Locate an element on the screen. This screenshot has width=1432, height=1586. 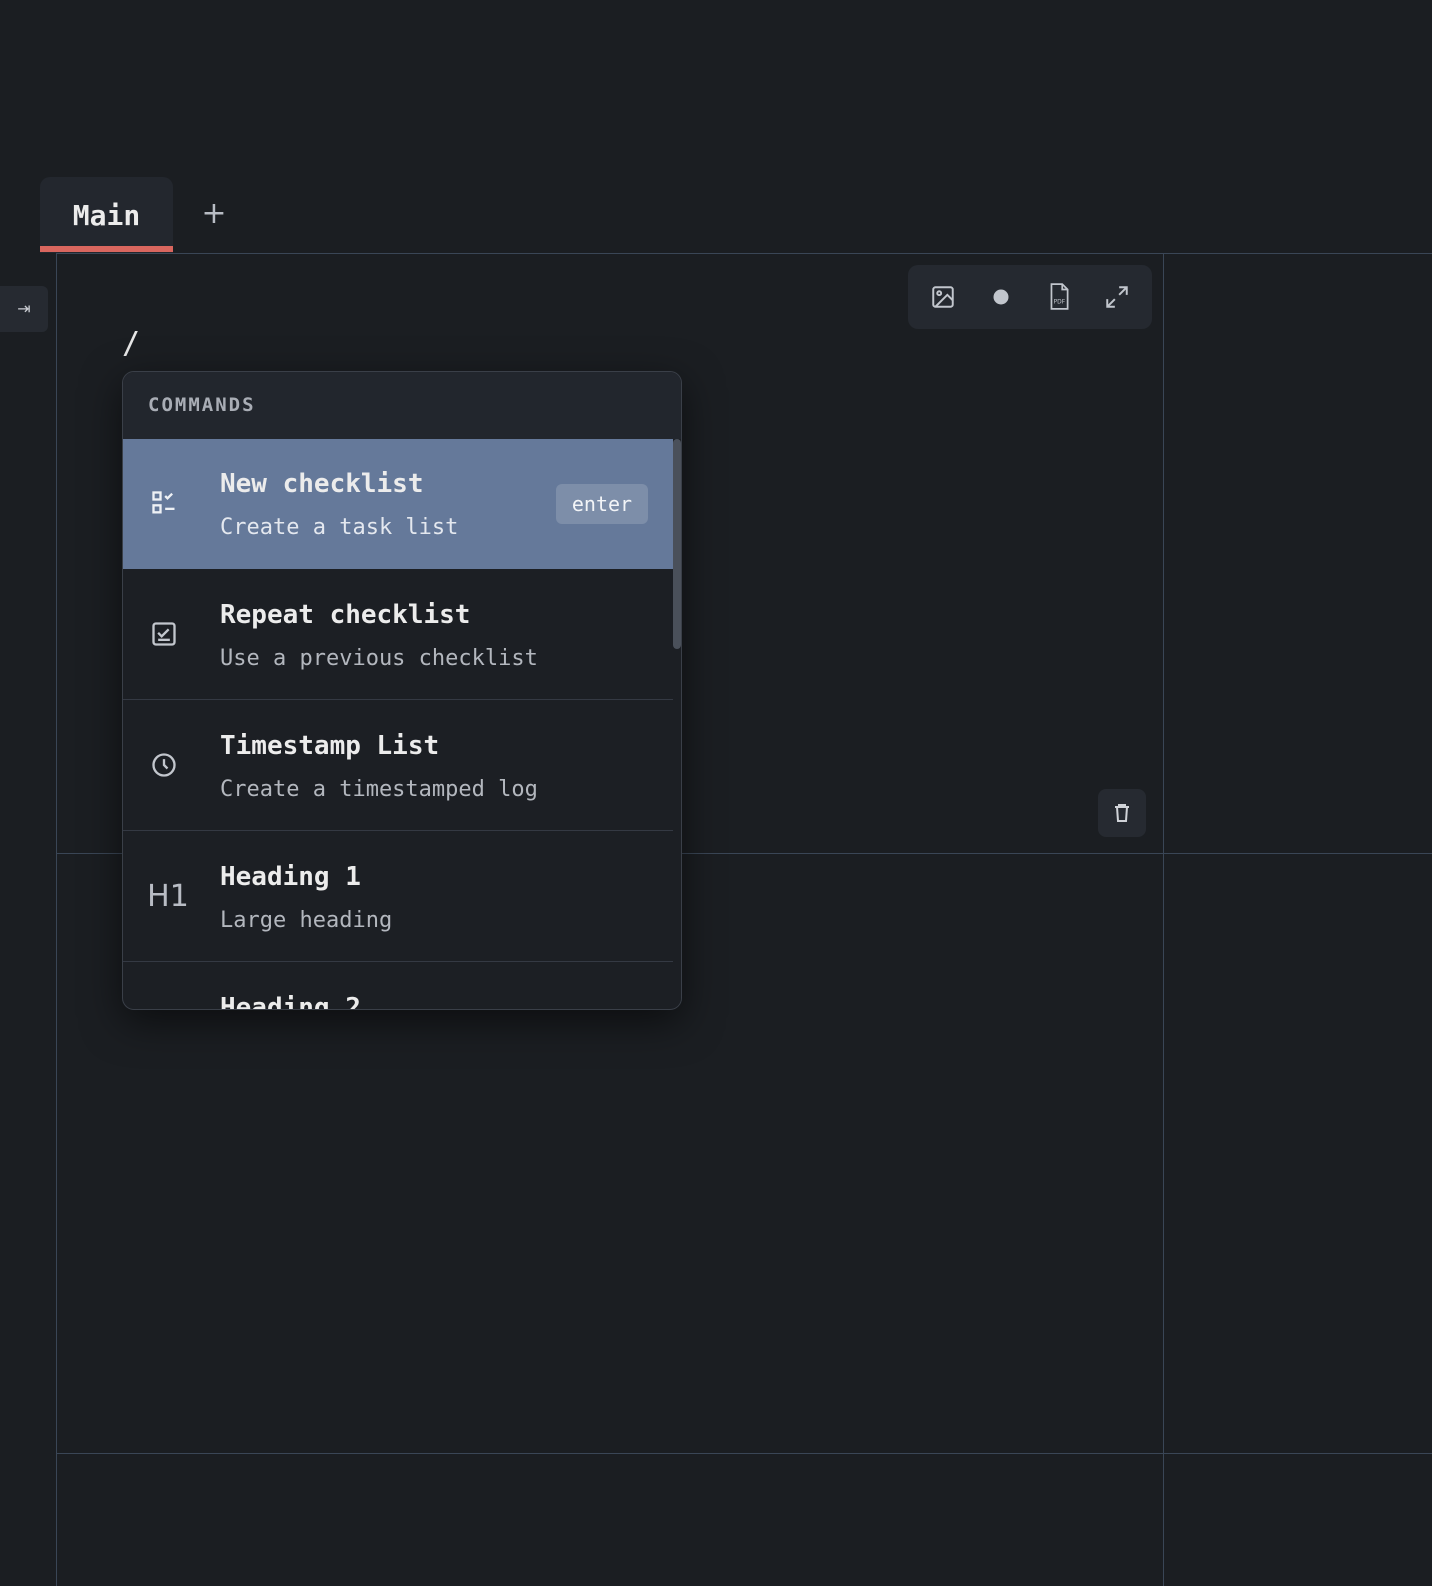
active-tab-indicator is located at coordinates (106, 249).